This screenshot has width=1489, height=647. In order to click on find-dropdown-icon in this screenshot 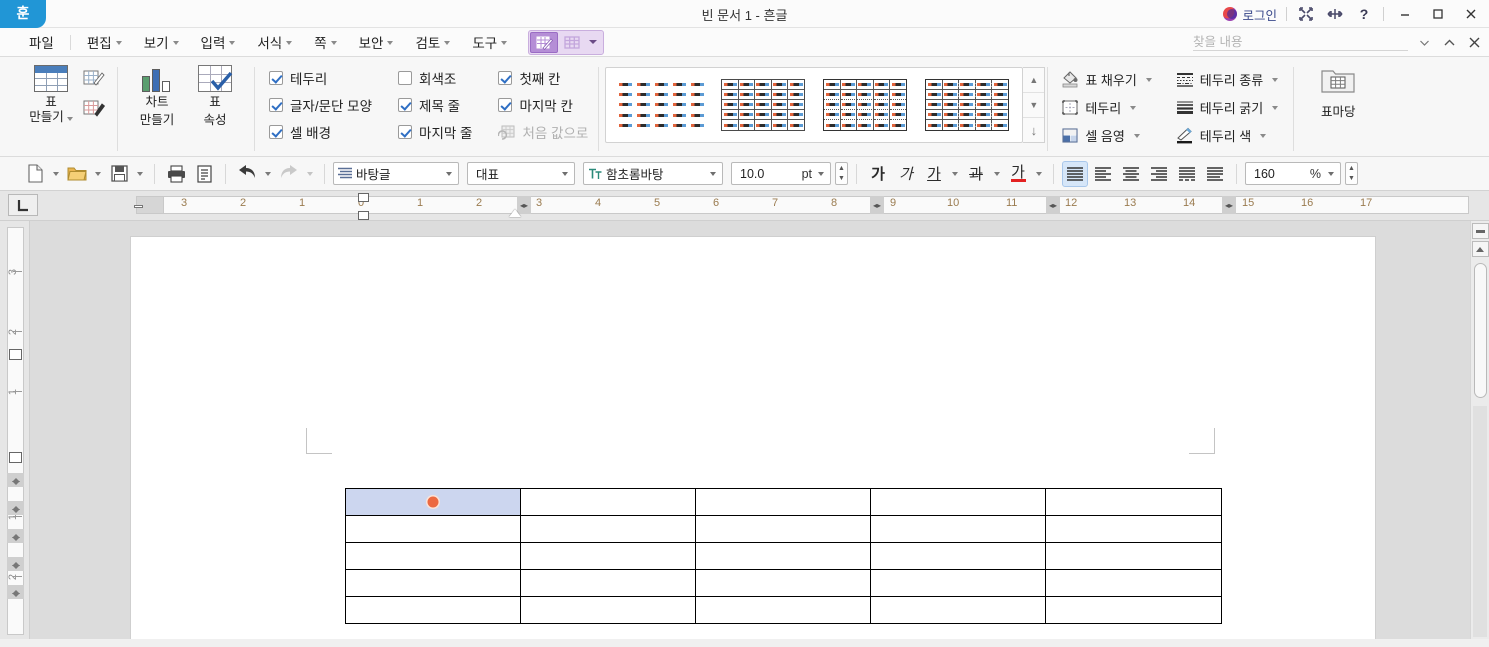, I will do `click(1424, 43)`.